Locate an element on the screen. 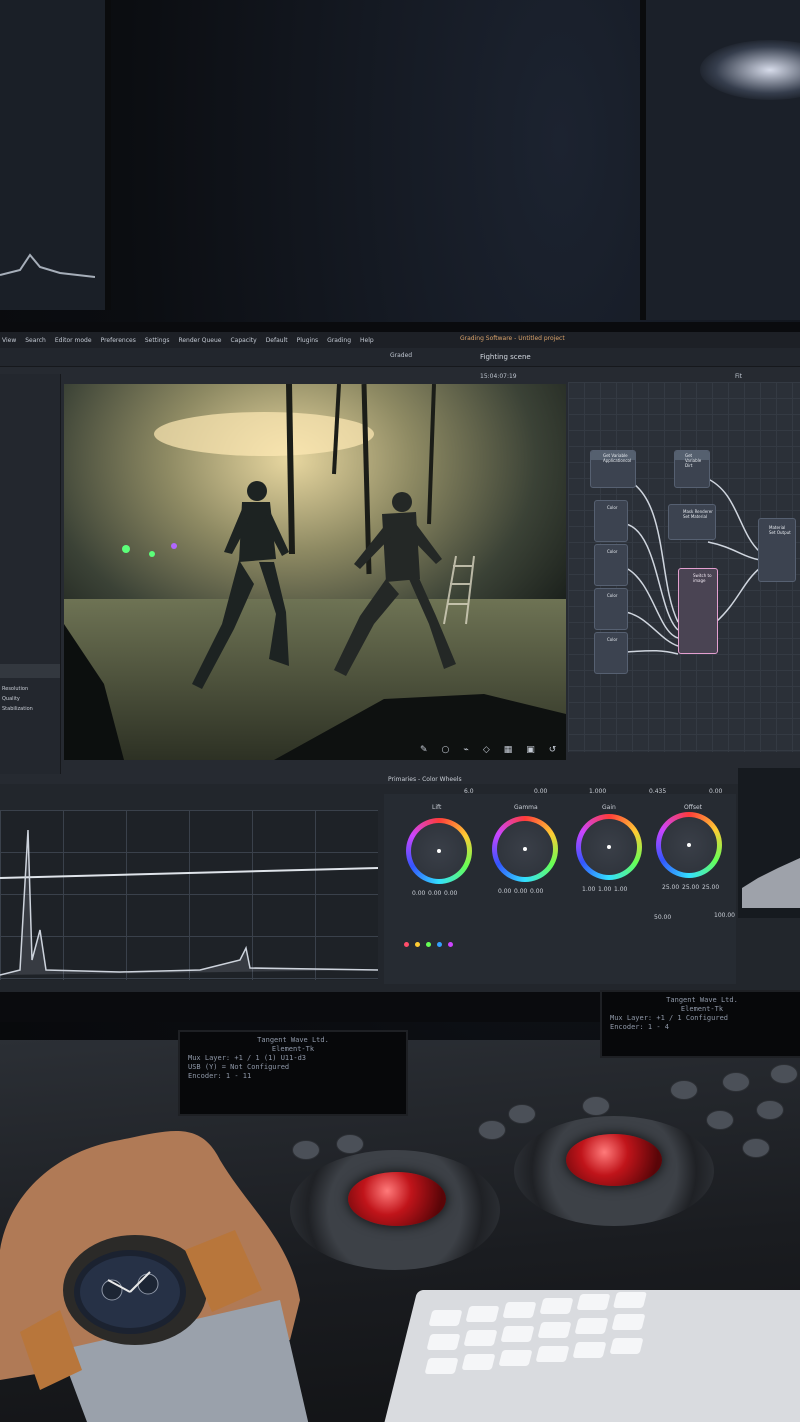  color-dot-row is located at coordinates (428, 944).